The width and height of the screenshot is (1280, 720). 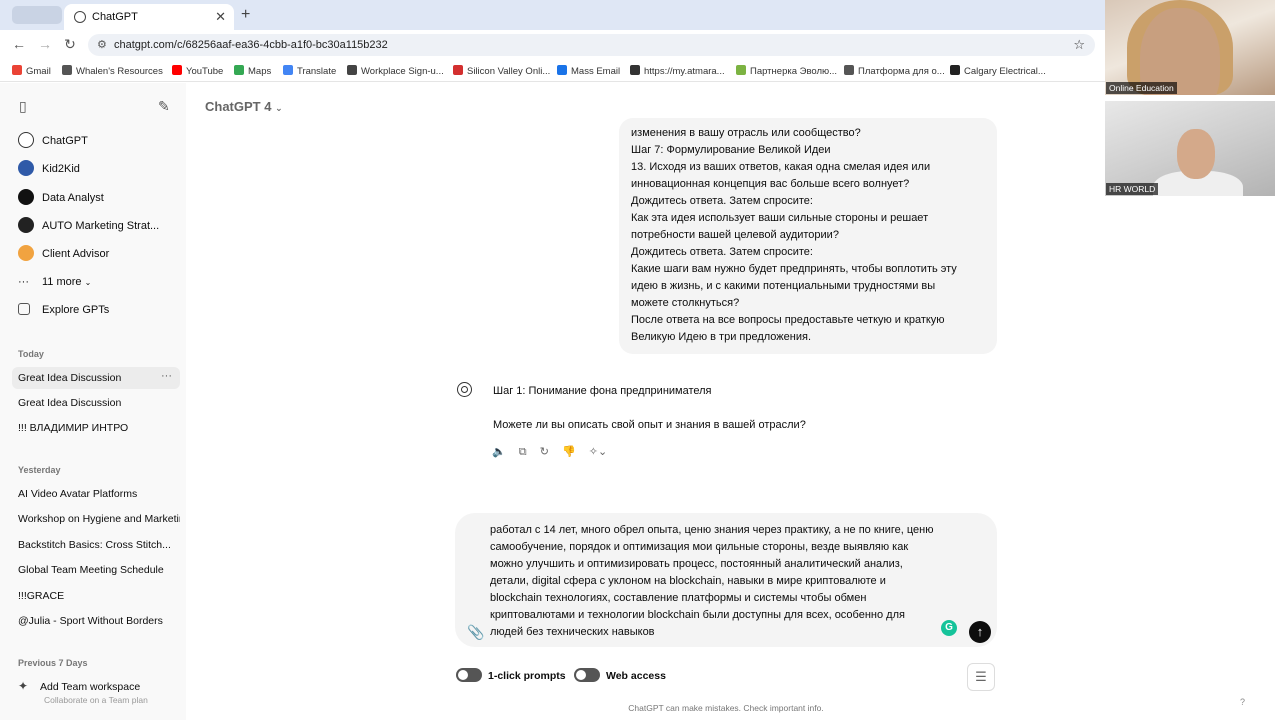 I want to click on forward-arrow-icon: →, so click(x=45, y=44).